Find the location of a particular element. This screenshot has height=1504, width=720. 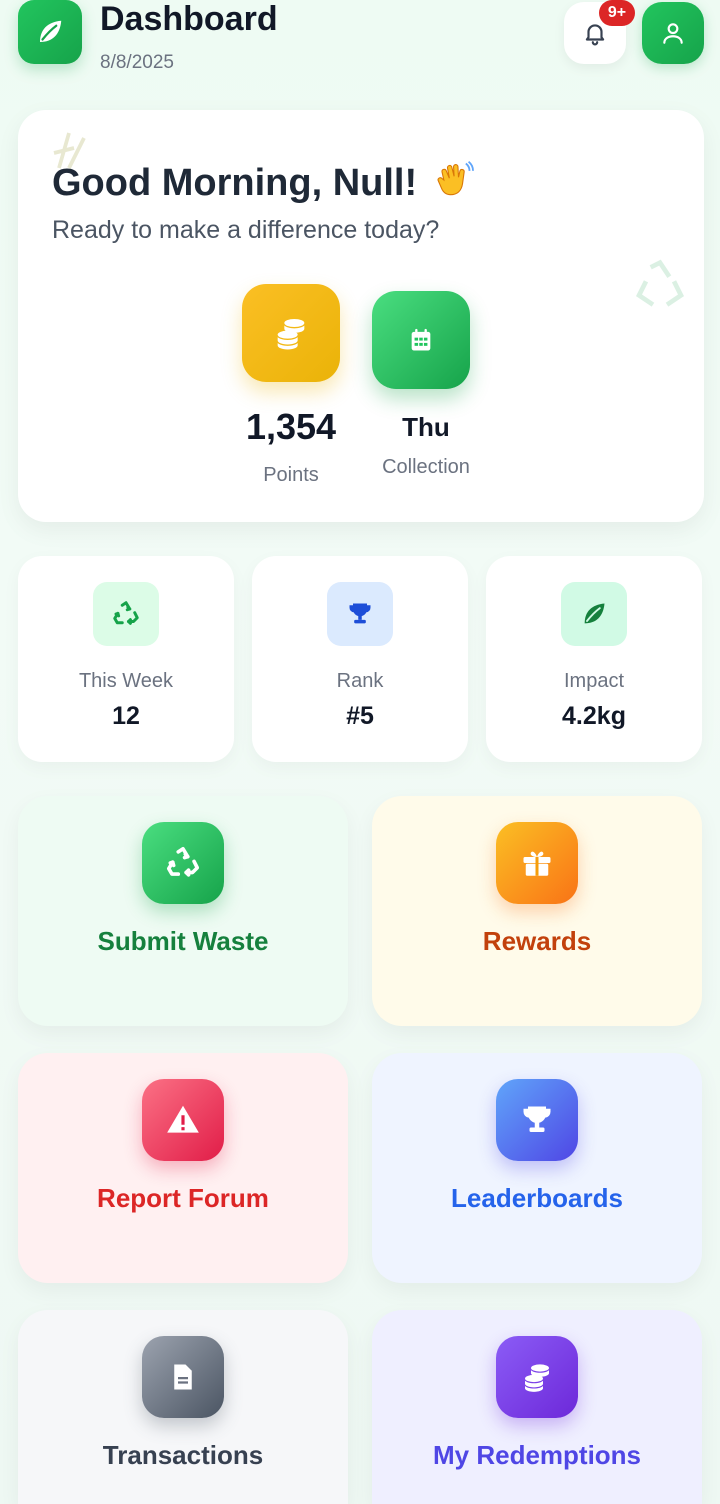

stat-label: This Week is located at coordinates (126, 681).